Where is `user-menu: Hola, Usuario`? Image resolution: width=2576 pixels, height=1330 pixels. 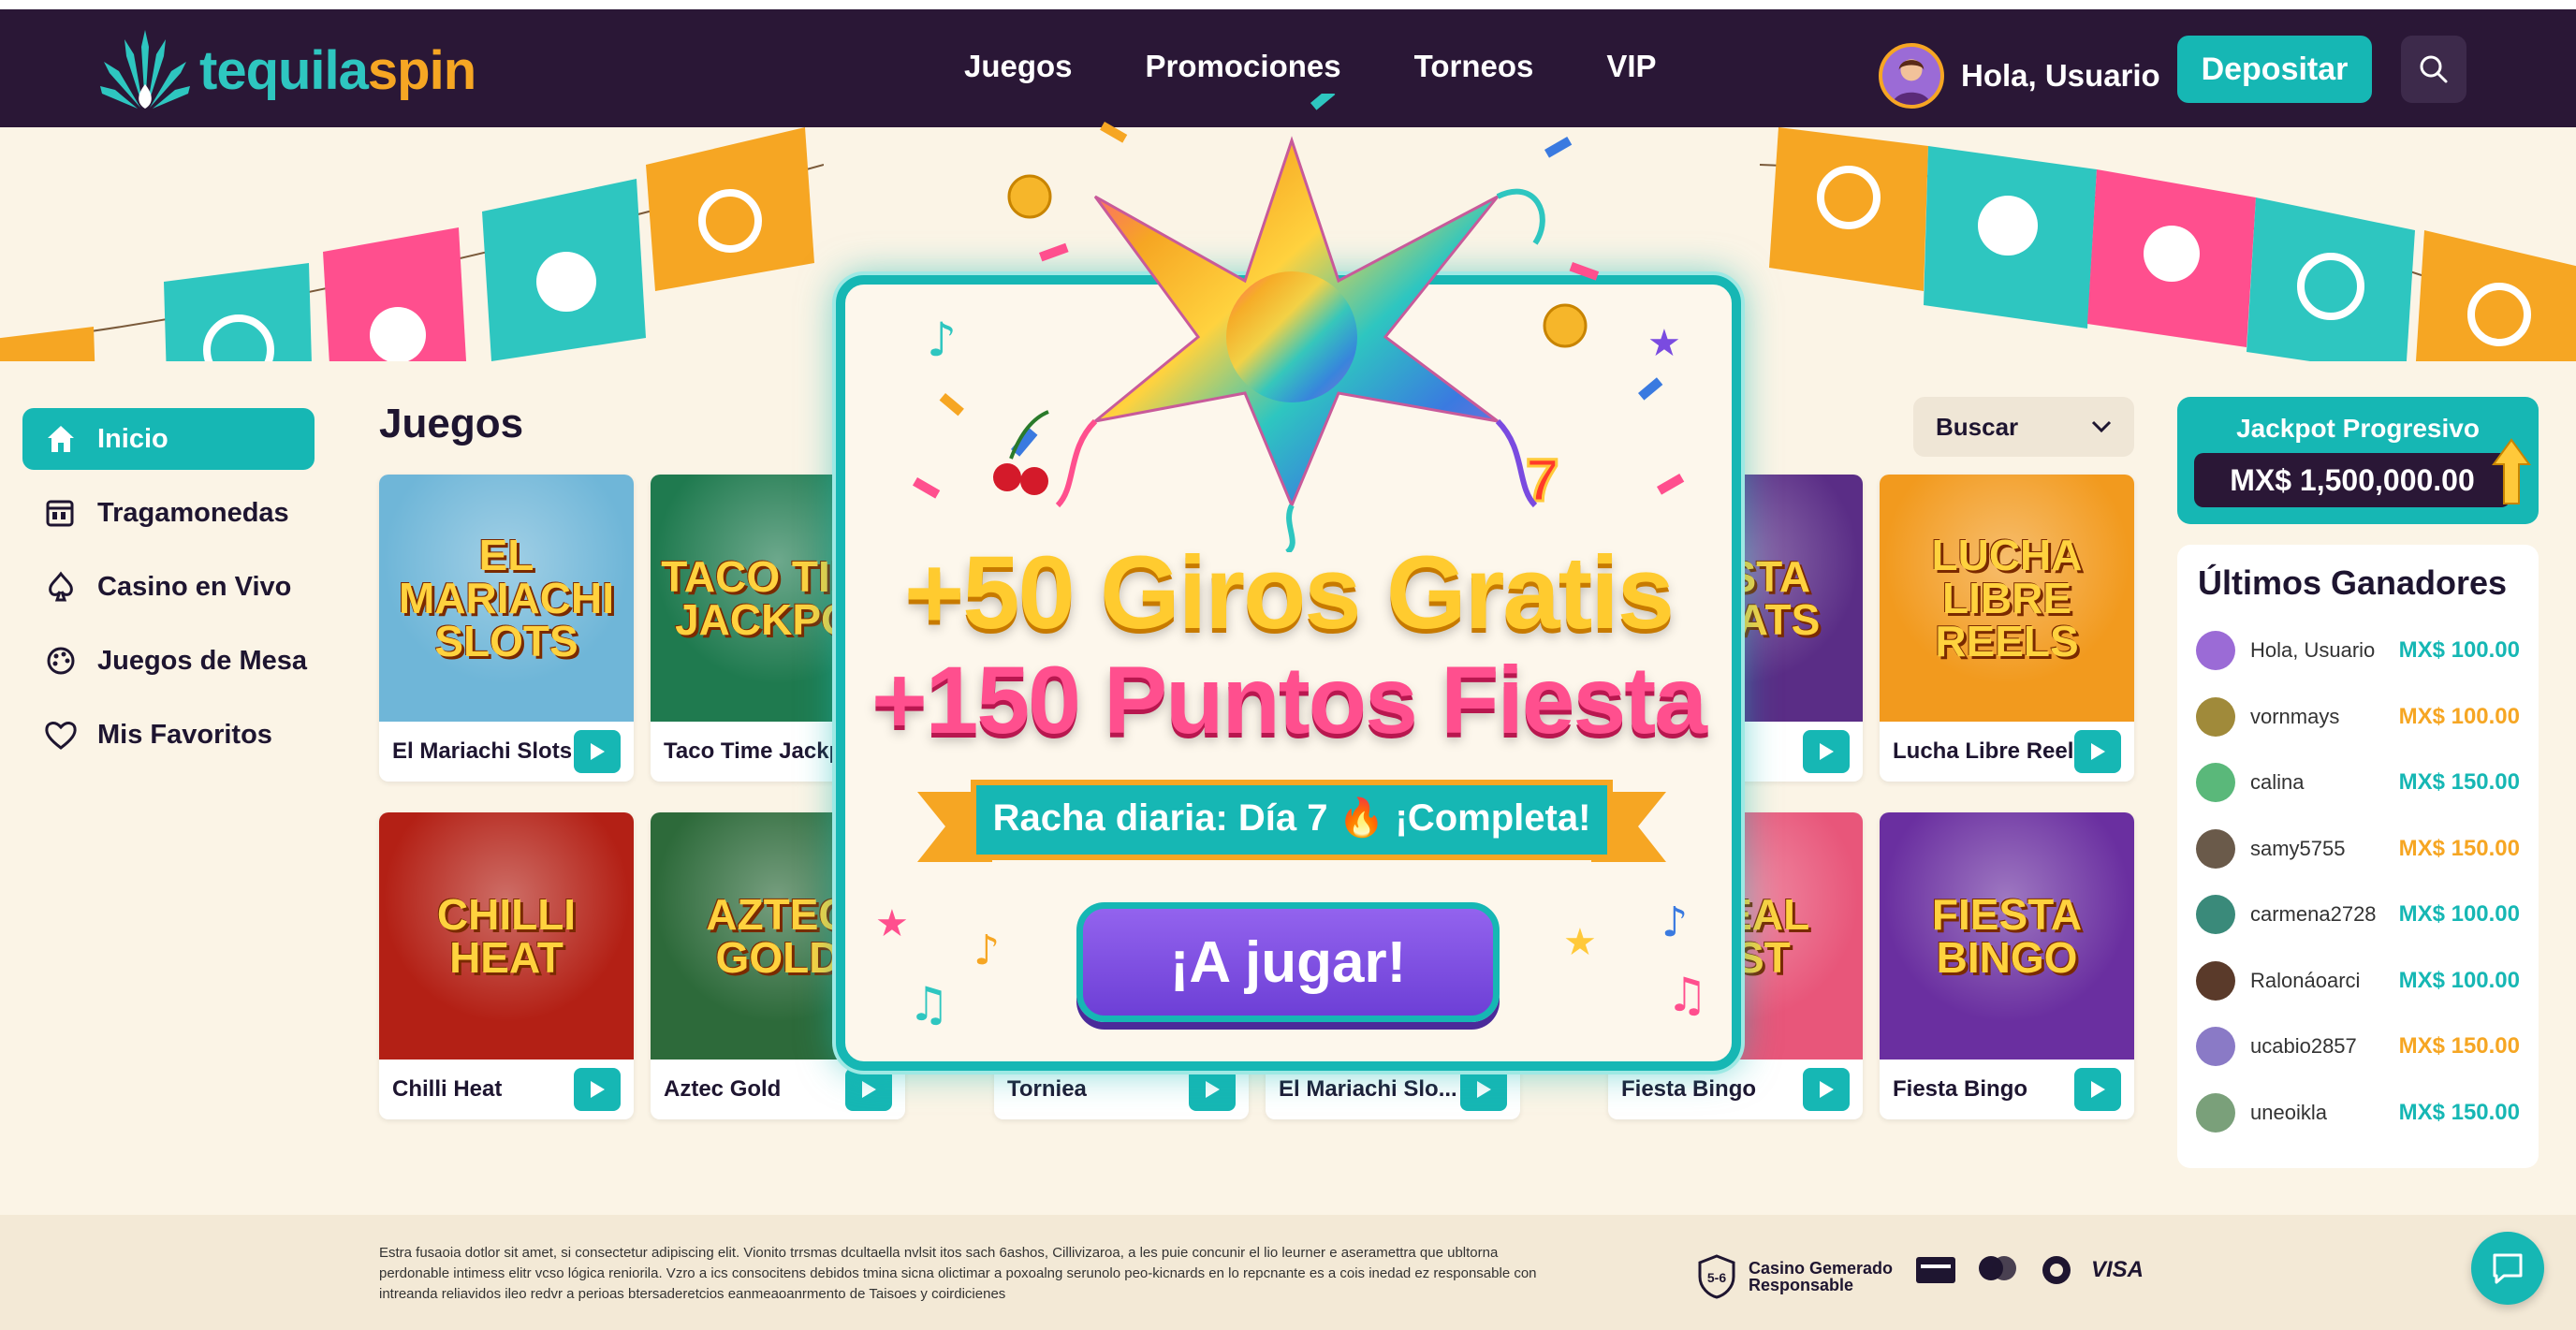 user-menu: Hola, Usuario is located at coordinates (2020, 76).